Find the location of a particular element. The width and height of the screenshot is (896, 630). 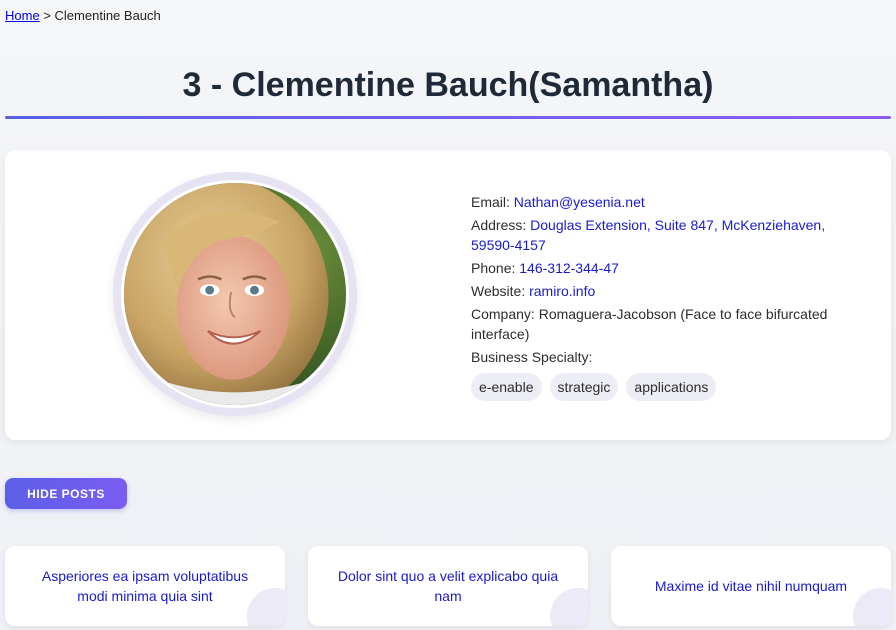

avatar-ring is located at coordinates (235, 294).